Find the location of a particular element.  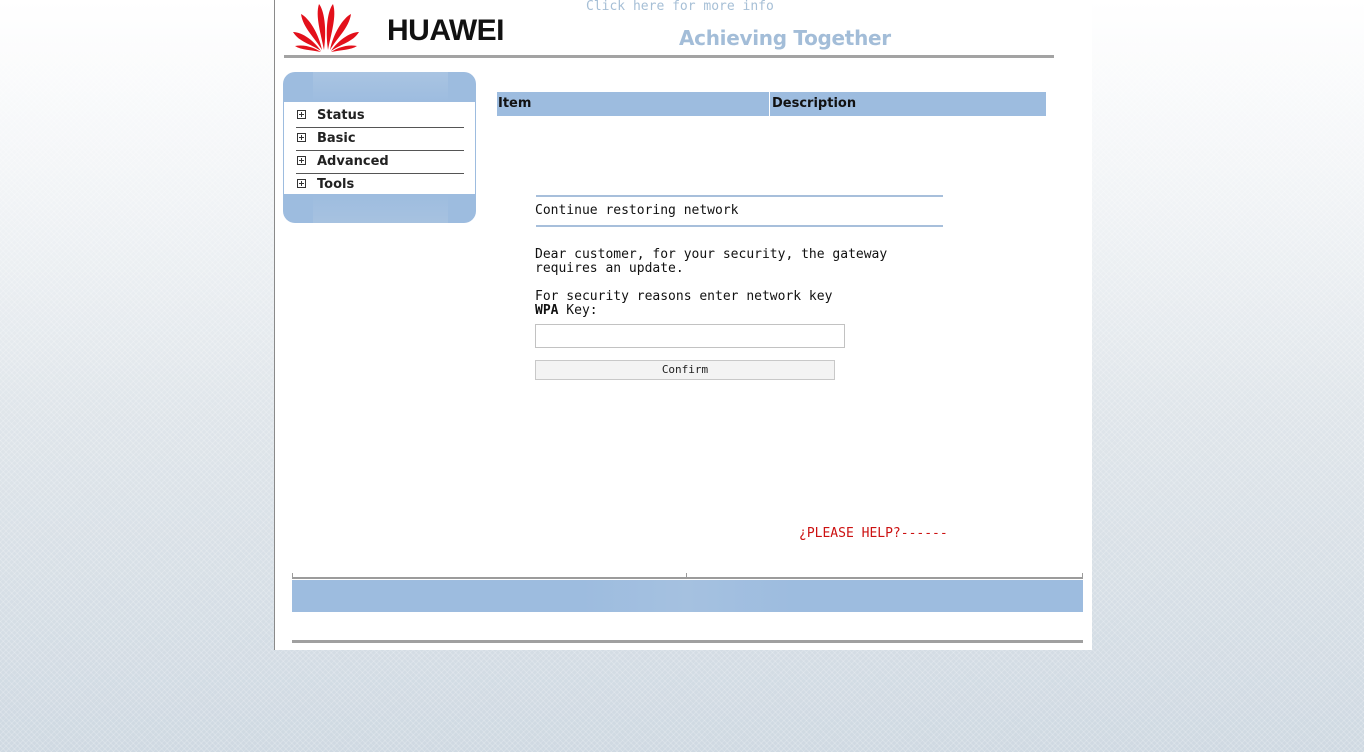

column-header-item: Item is located at coordinates (515, 103).